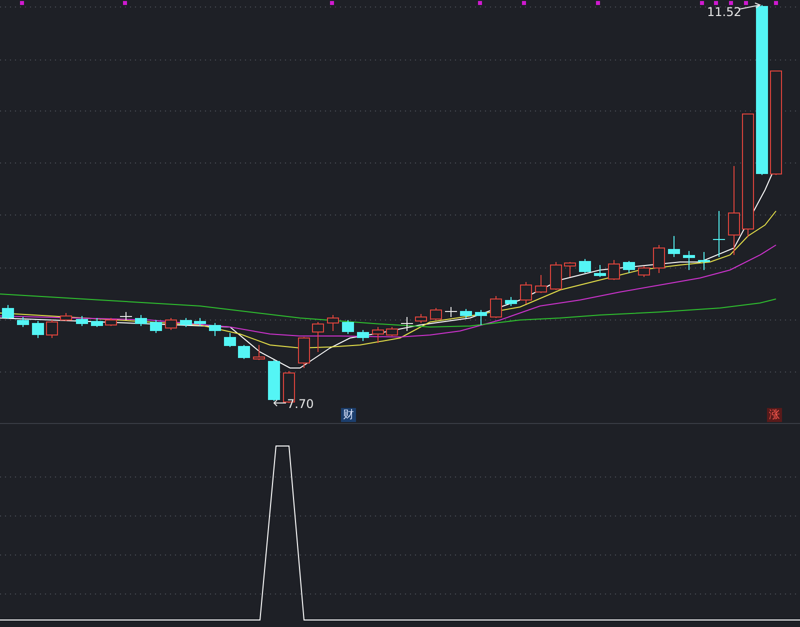 This screenshot has height=627, width=800. Describe the element at coordinates (774, 415) in the screenshot. I see `event-marker: 涨` at that location.